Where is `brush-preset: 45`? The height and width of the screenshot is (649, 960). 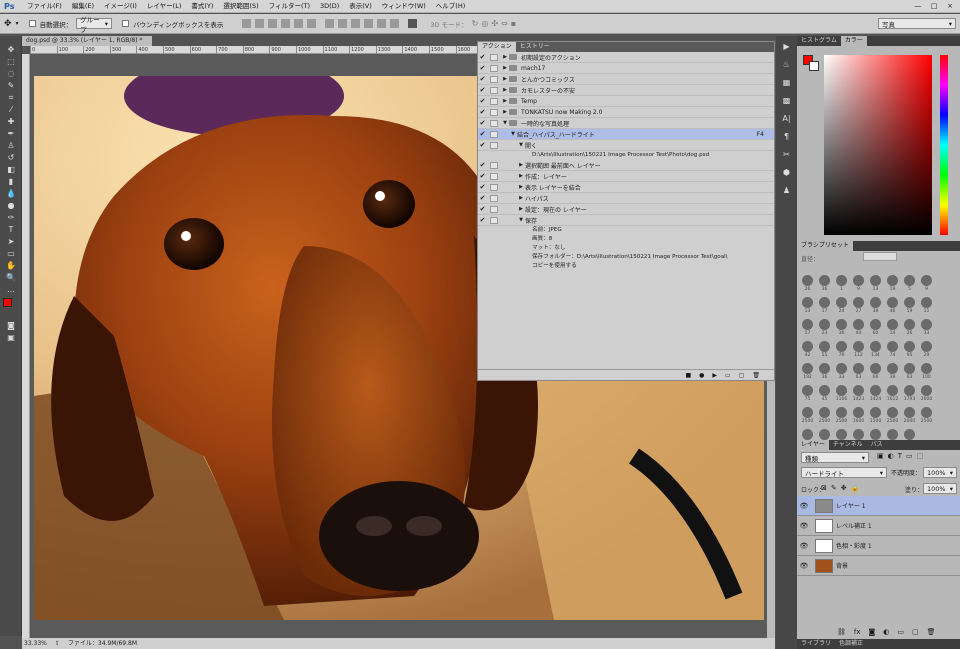
brush-preset: 45 is located at coordinates (824, 395).